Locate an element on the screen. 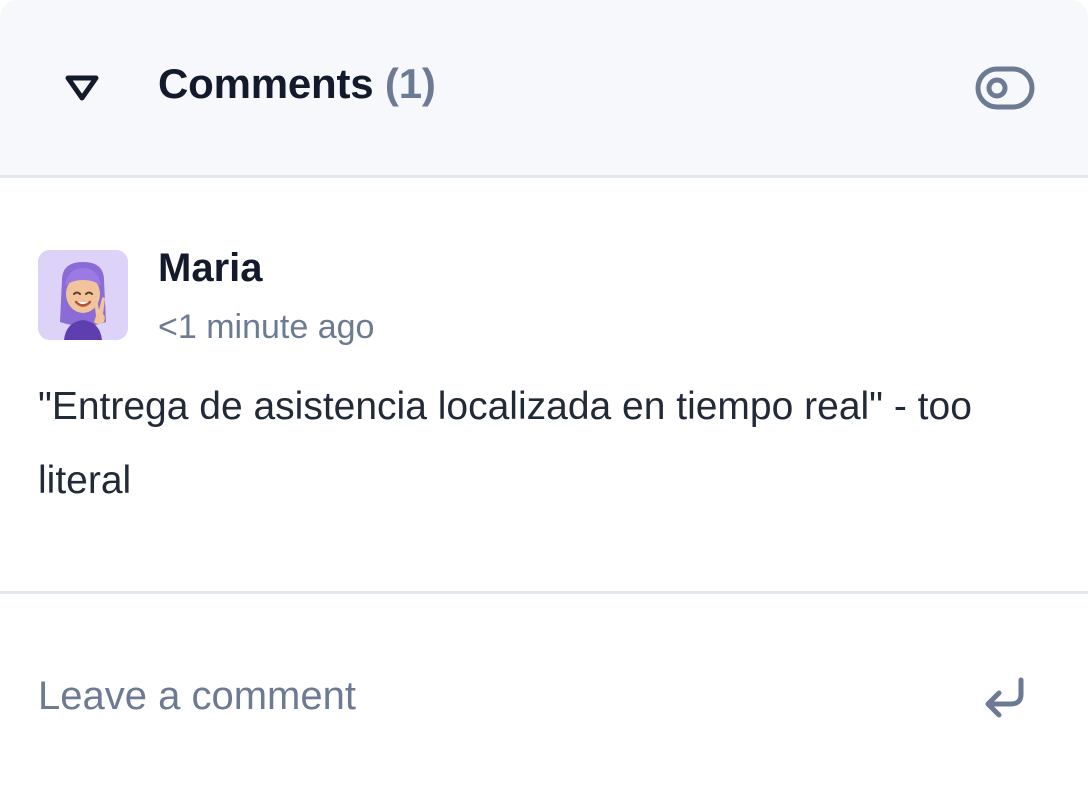 This screenshot has width=1088, height=799. collapse-button is located at coordinates (82, 88).